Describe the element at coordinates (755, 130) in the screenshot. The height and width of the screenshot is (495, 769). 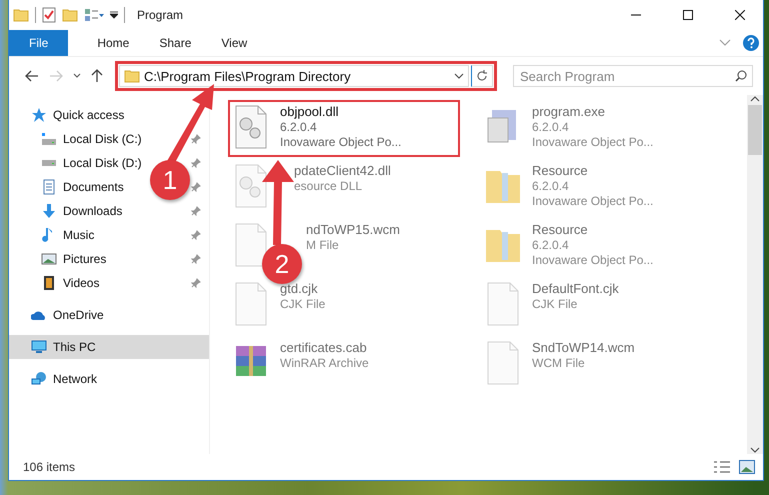
I see `scrollbar-thumb` at that location.